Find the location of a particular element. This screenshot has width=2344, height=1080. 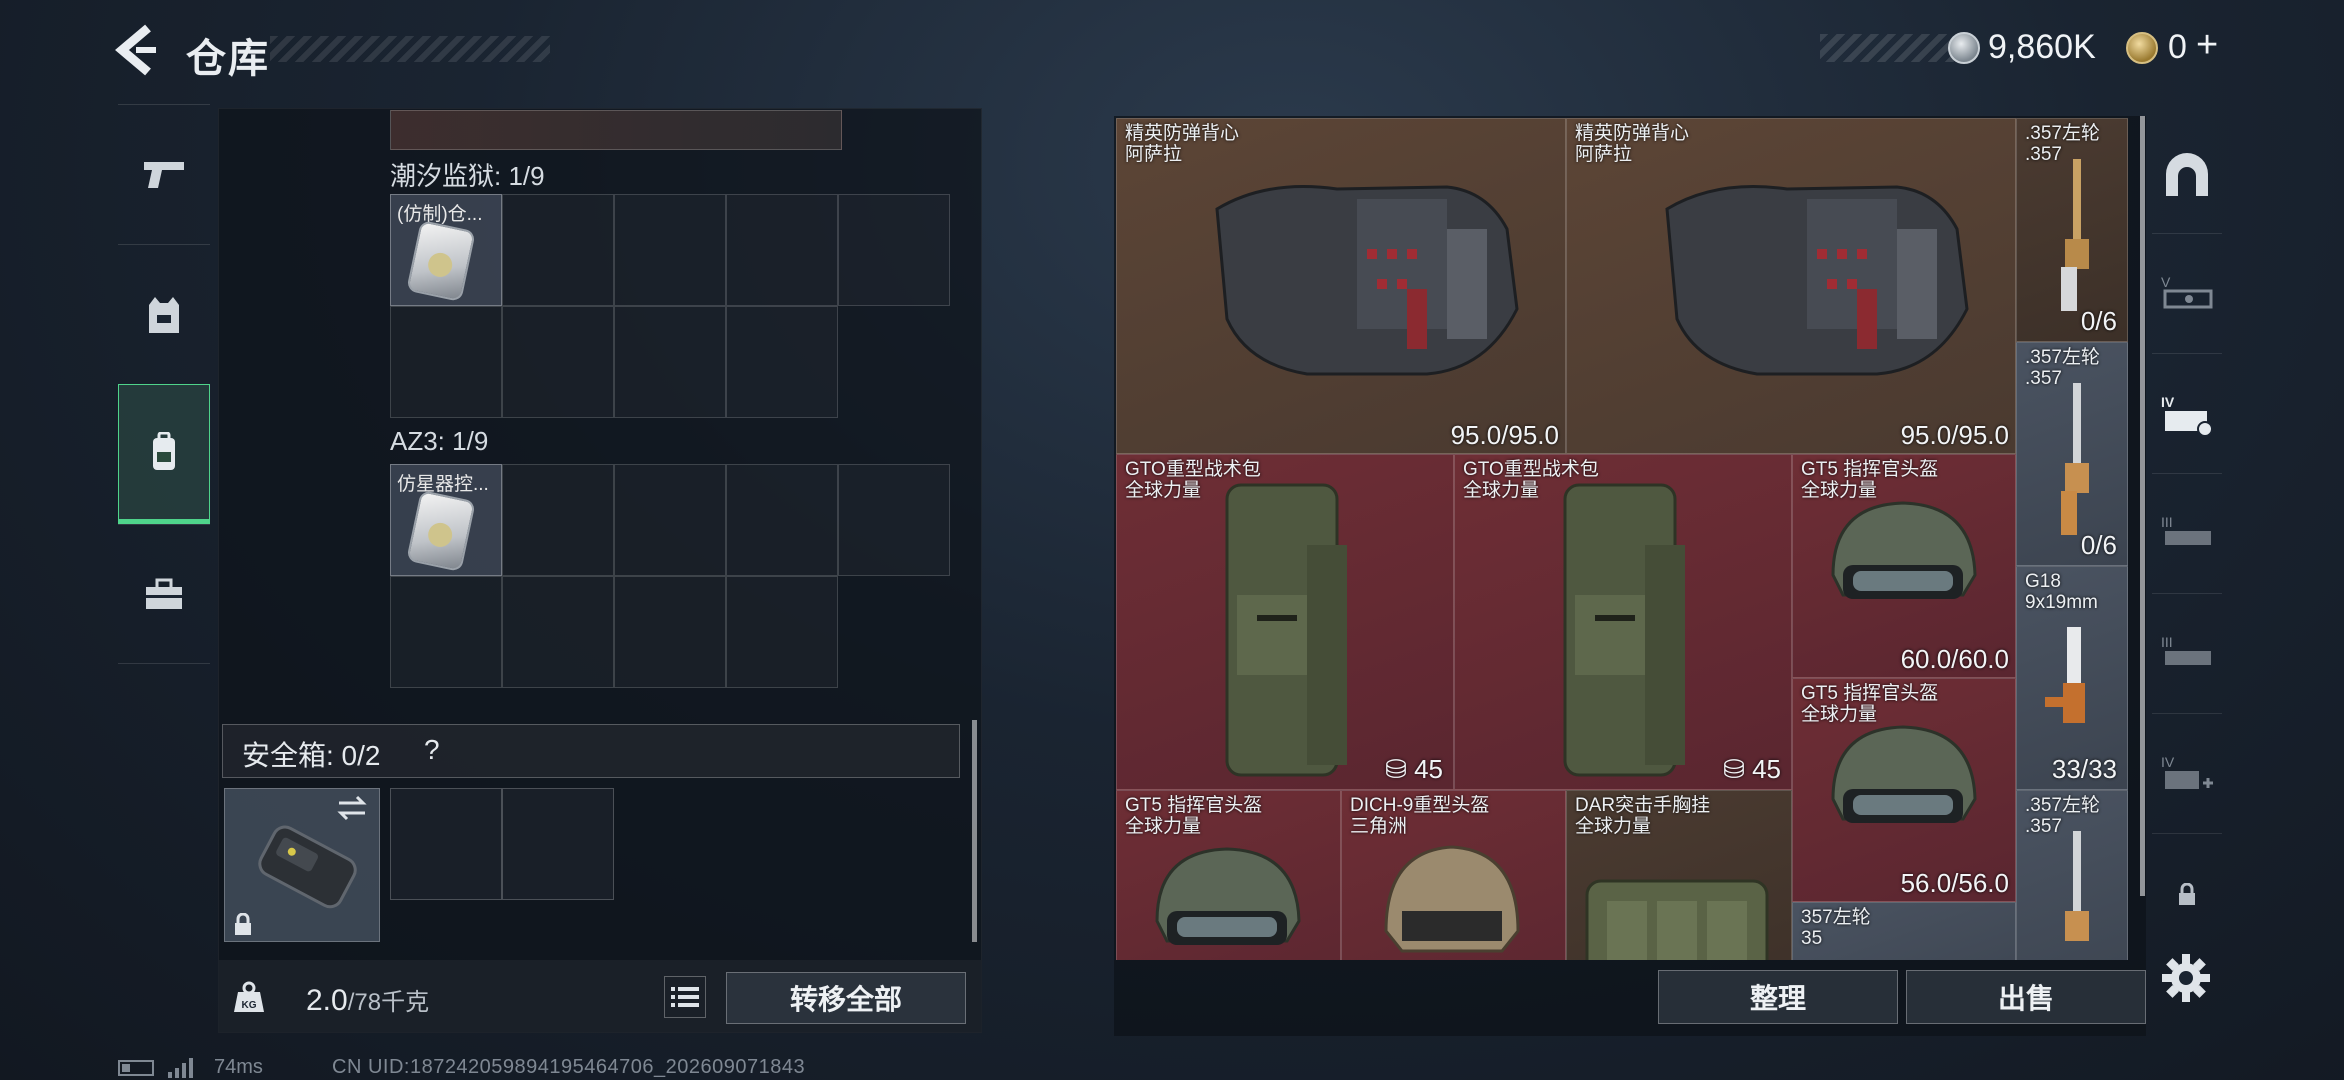

item-ammo: 33/33 is located at coordinates (2084, 769).